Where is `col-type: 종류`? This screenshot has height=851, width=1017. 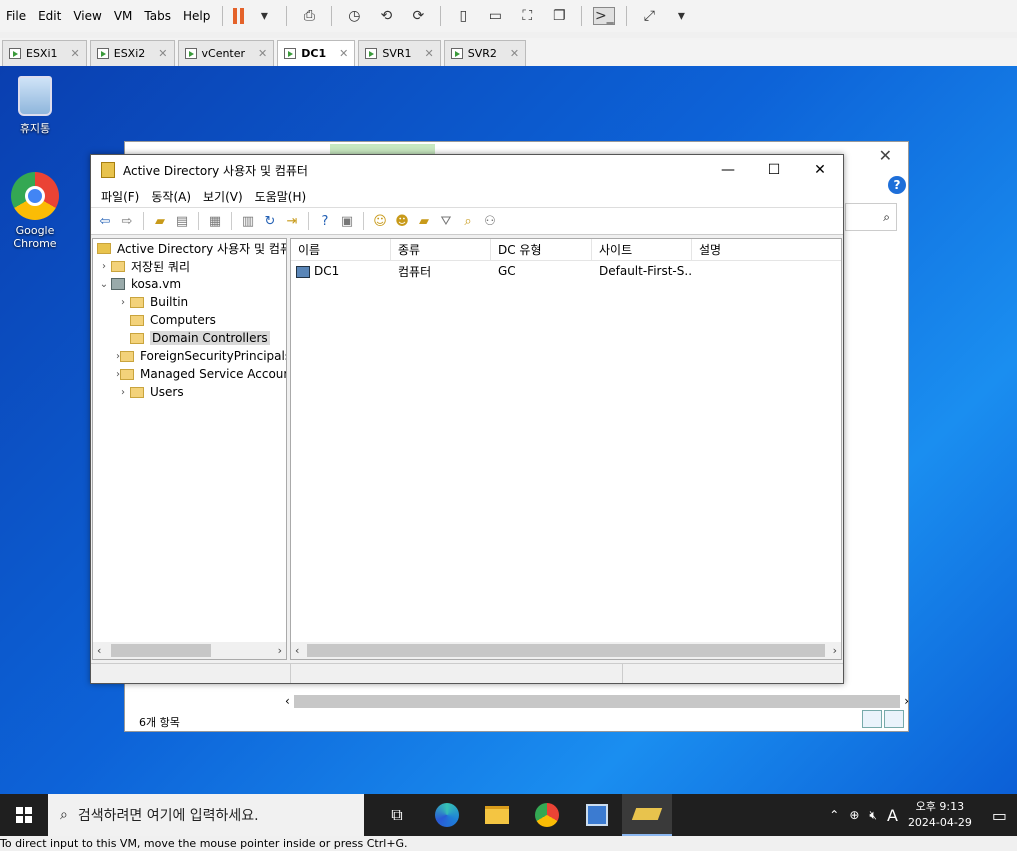
col-type: 종류 is located at coordinates (441, 249).